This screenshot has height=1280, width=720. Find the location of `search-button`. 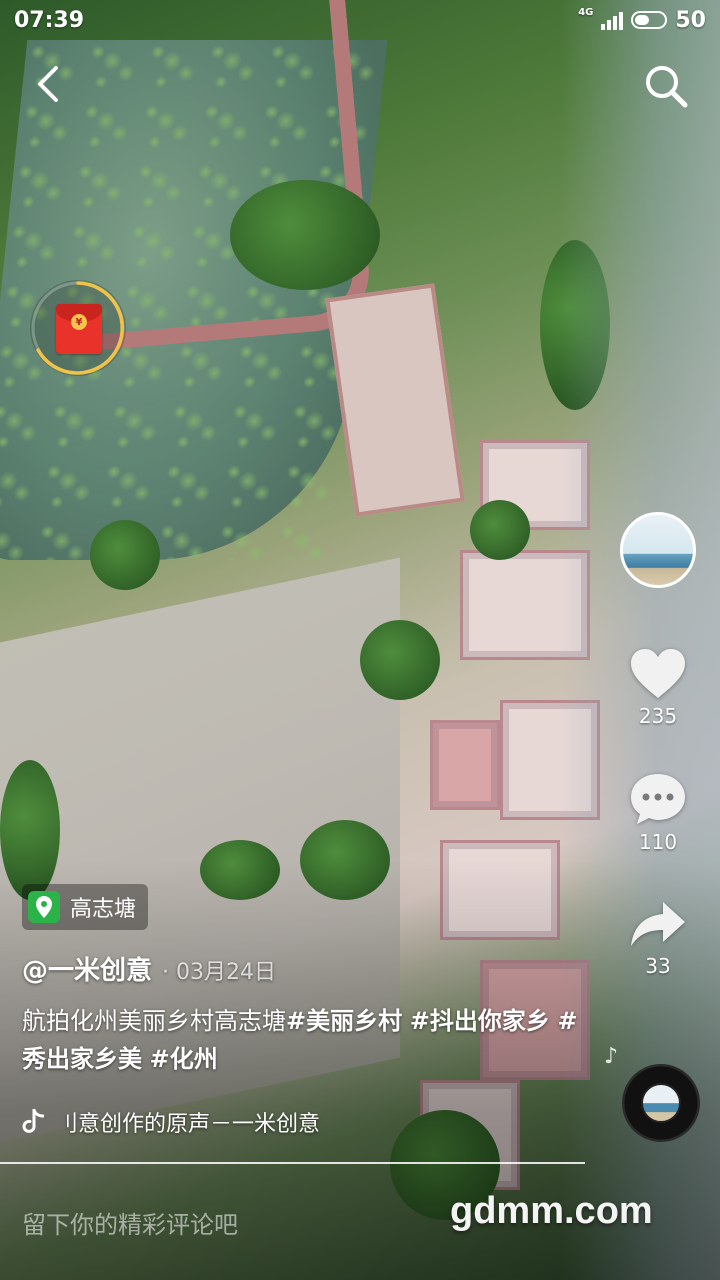

search-button is located at coordinates (666, 86).